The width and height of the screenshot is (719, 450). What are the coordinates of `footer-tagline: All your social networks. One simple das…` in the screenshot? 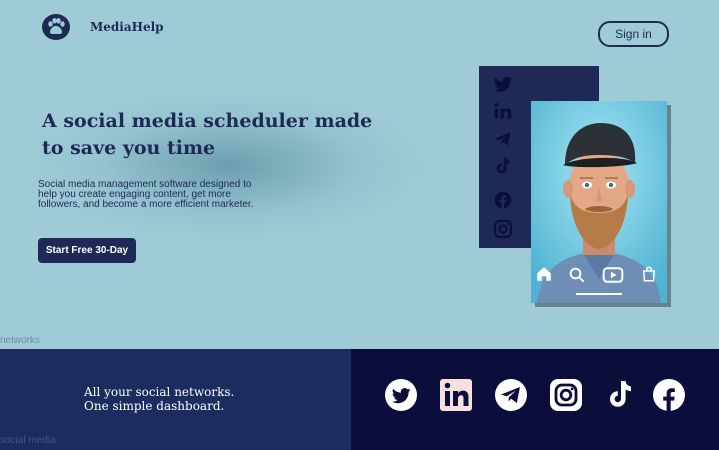 It's located at (159, 399).